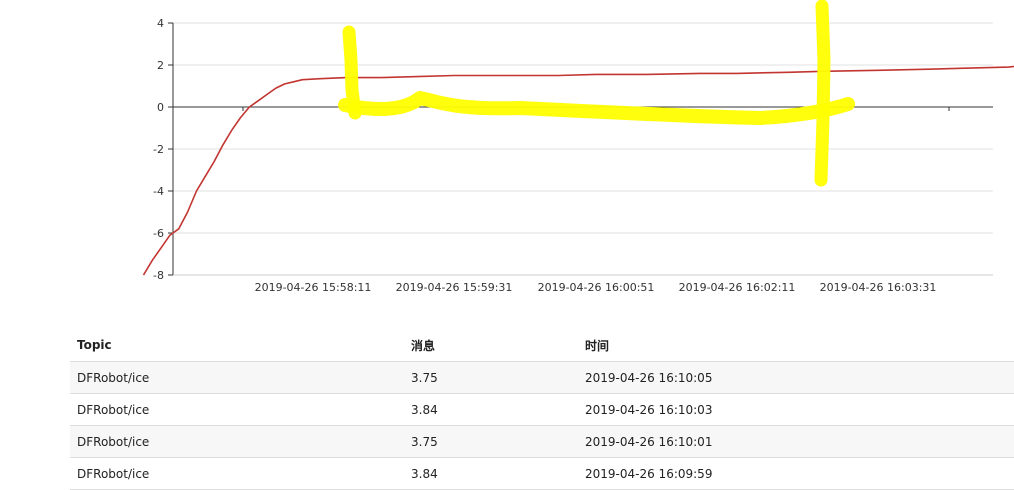  Describe the element at coordinates (160, 23) in the screenshot. I see `y-tick-label: 4` at that location.